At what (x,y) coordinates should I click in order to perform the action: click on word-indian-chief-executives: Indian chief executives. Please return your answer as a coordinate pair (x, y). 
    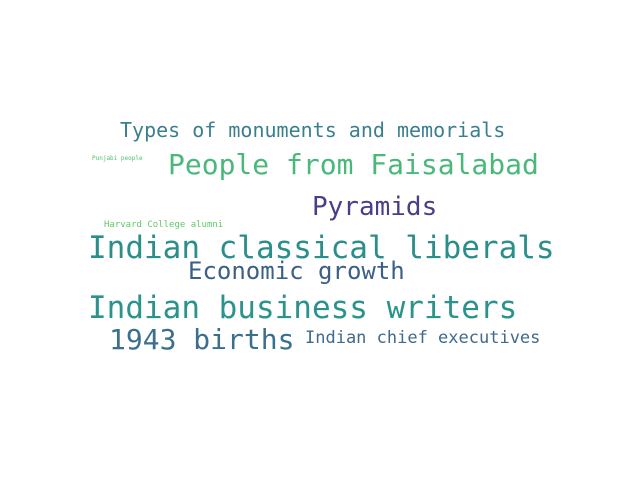
    Looking at the image, I should click on (423, 338).